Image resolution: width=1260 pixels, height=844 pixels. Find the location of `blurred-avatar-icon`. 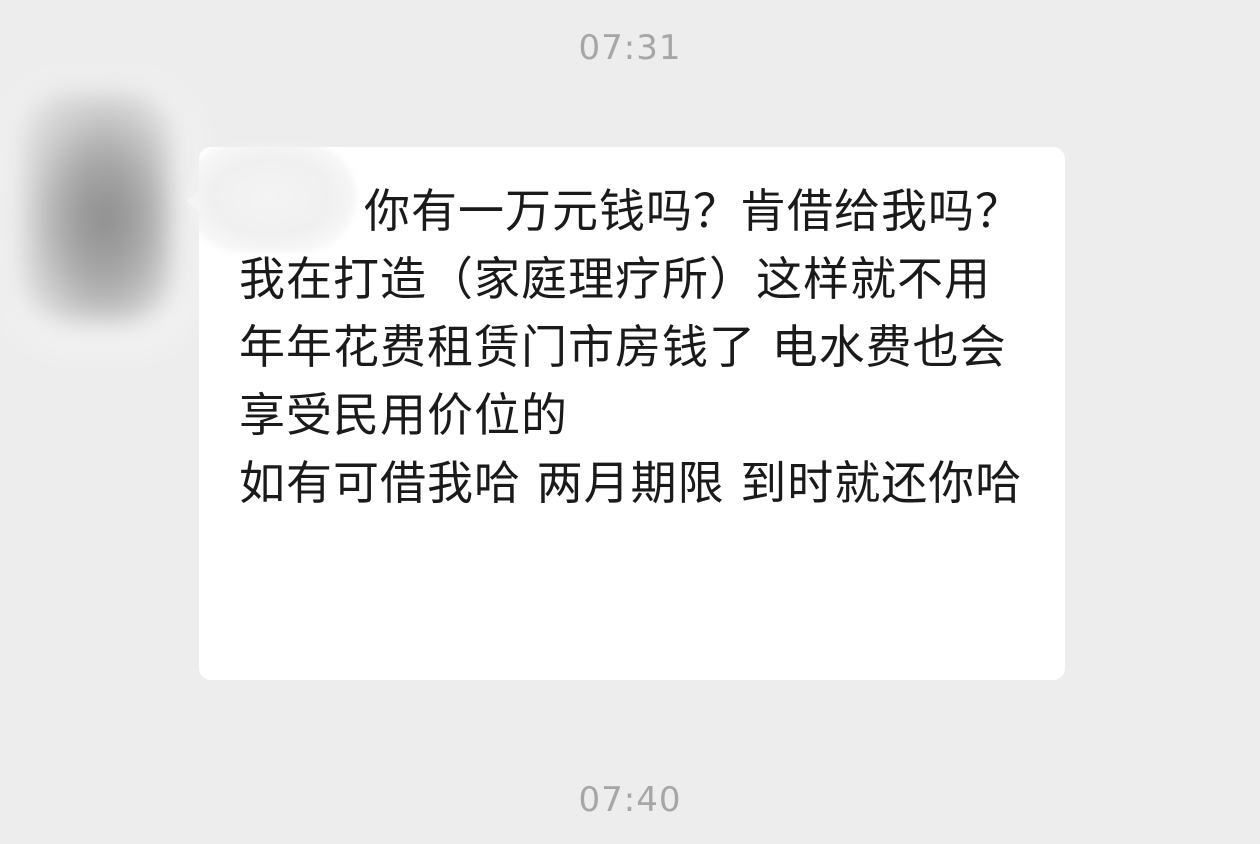

blurred-avatar-icon is located at coordinates (97, 207).